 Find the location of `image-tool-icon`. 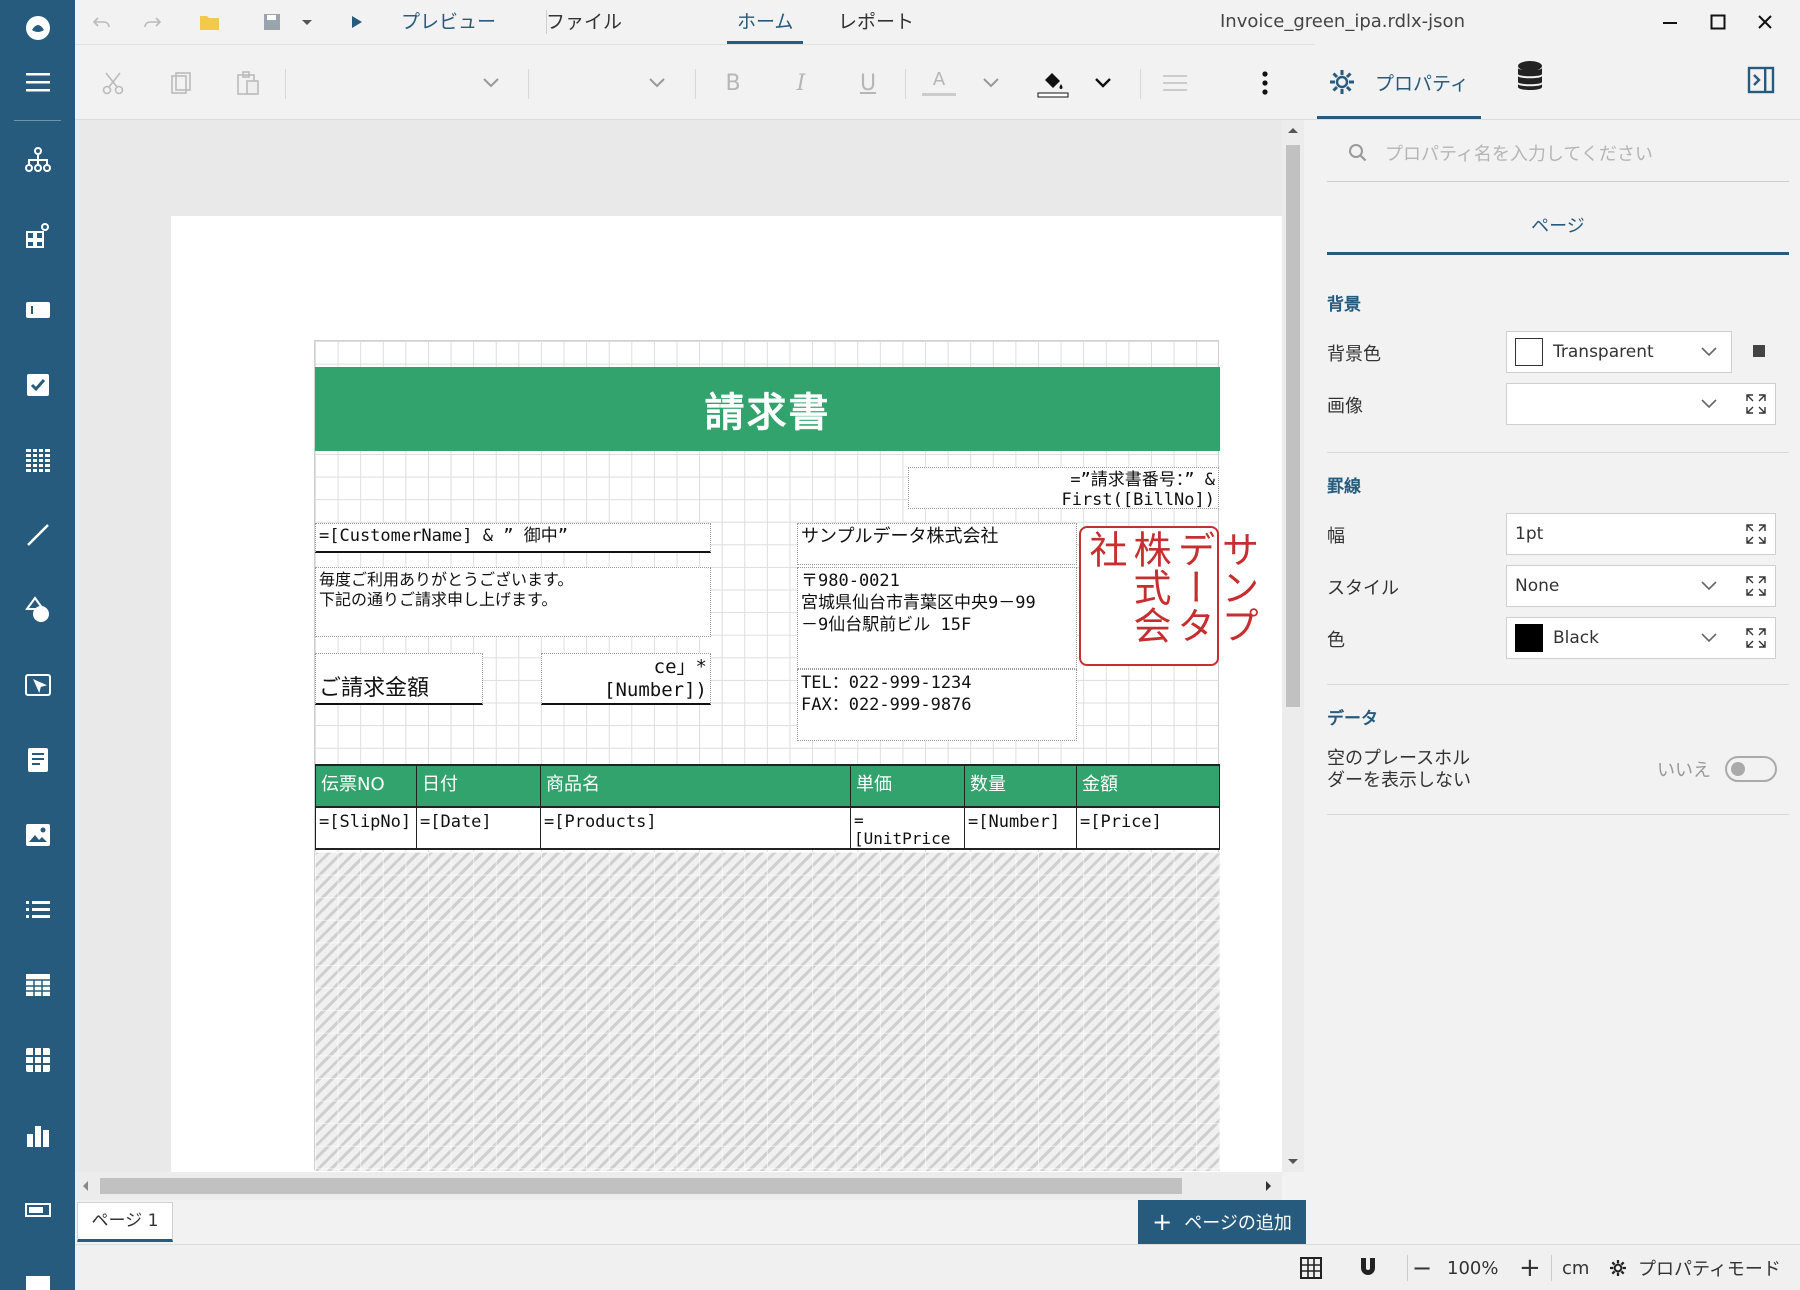

image-tool-icon is located at coordinates (37, 835).